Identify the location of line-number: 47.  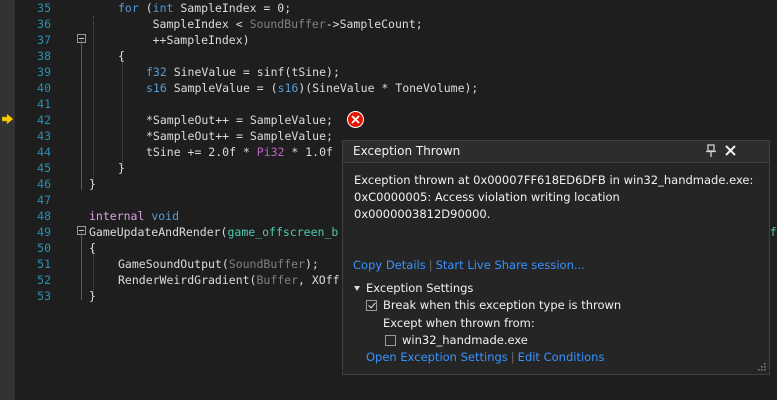
(44, 200).